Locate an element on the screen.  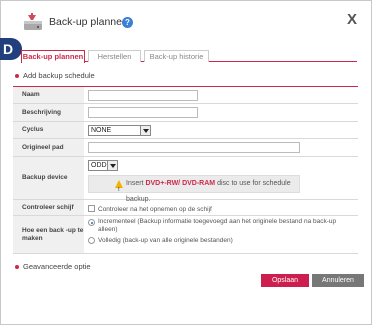
cyclus-select: NONE is located at coordinates (119, 130).